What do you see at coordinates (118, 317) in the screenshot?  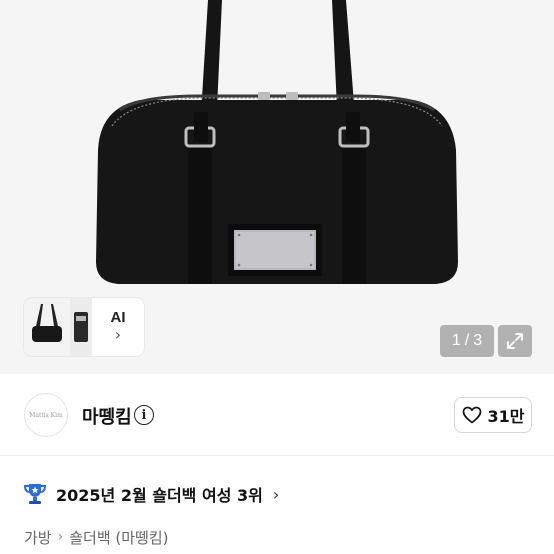 I see `ai-label: AI` at bounding box center [118, 317].